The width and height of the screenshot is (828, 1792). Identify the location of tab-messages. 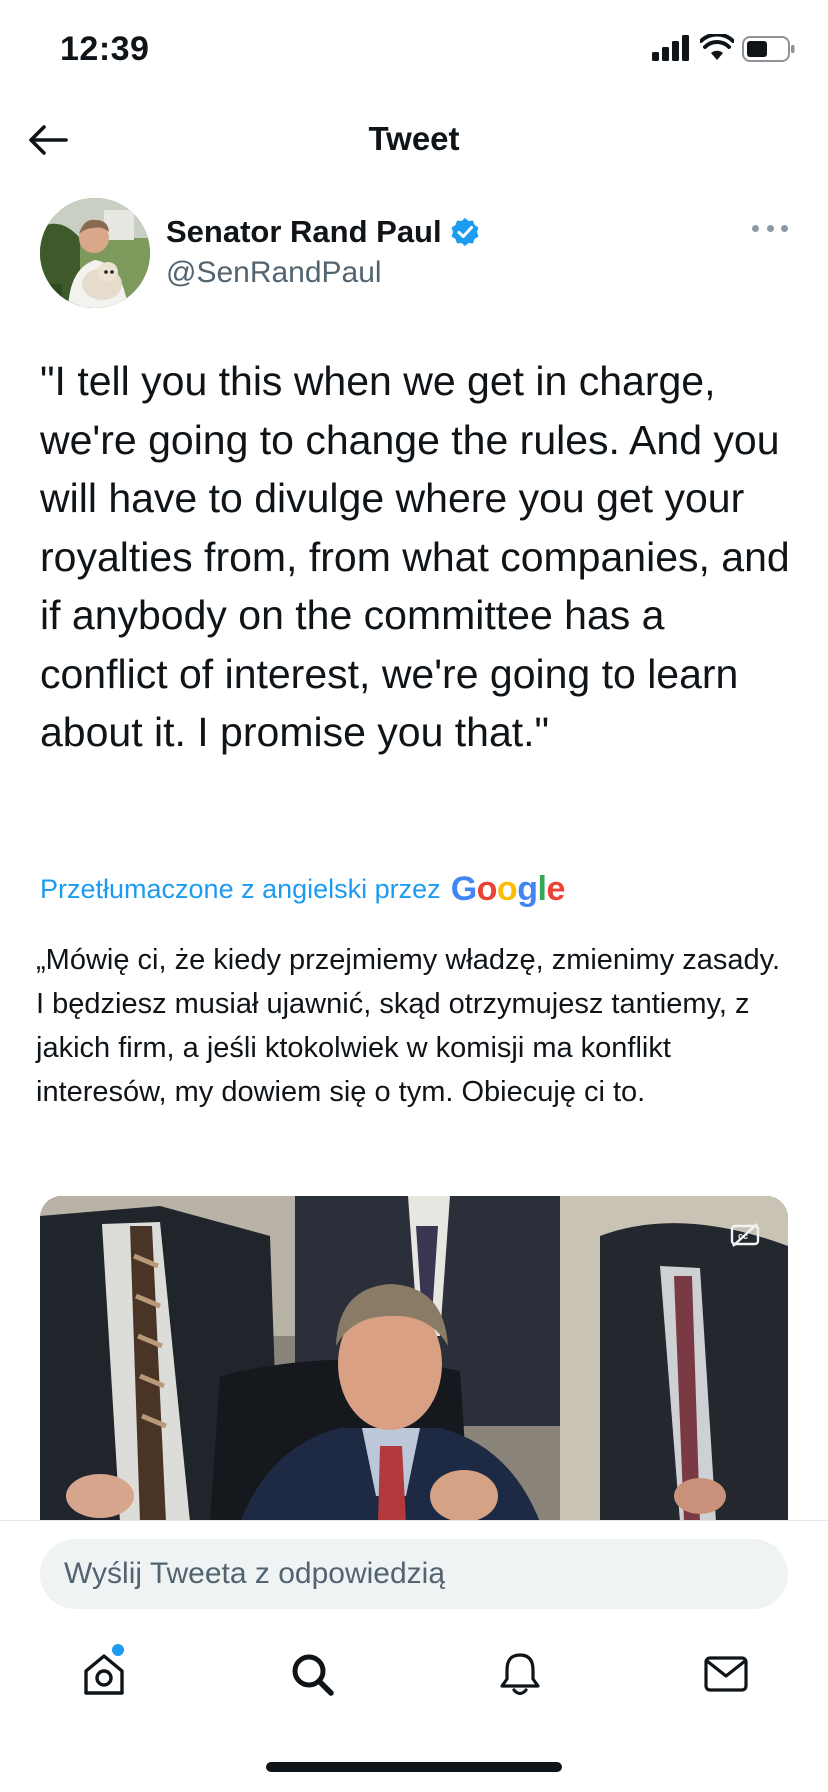
(726, 1674).